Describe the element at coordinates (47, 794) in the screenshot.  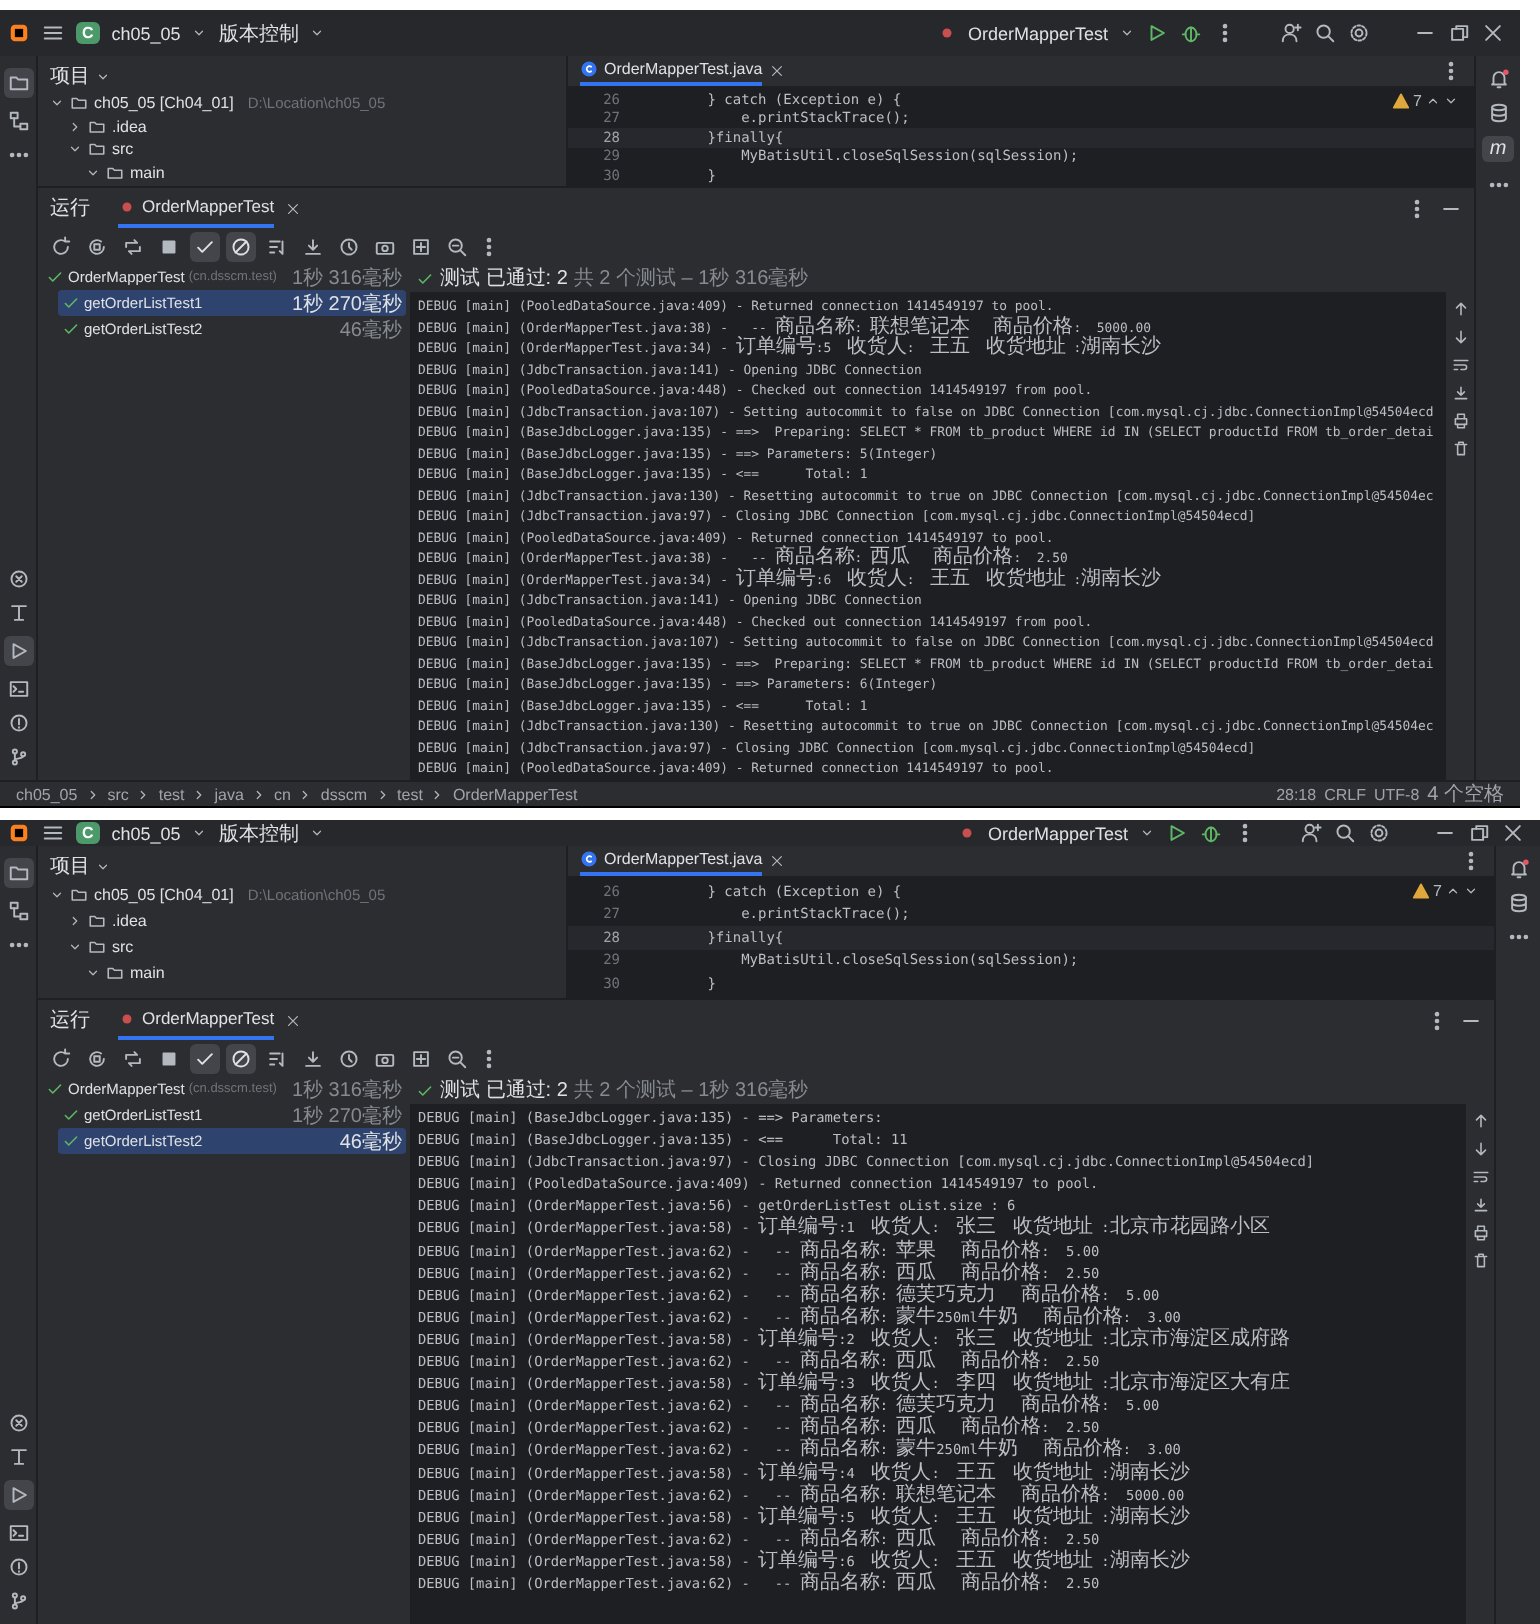
I see `breadcrumb-item: ch05_05` at that location.